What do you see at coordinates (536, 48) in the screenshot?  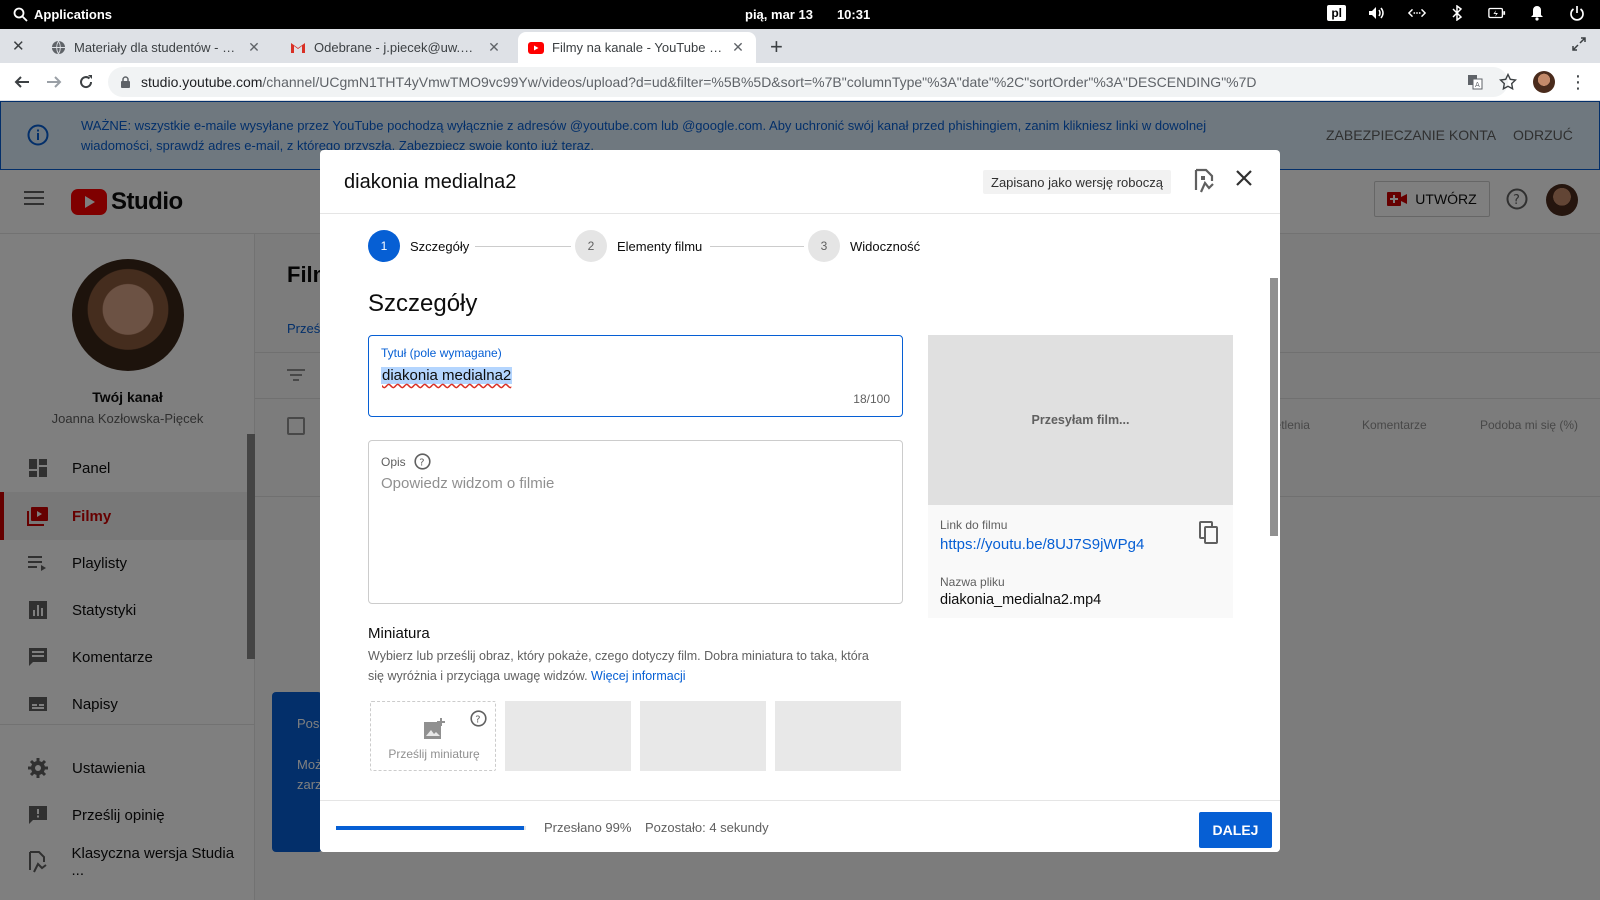 I see `youtube-icon` at bounding box center [536, 48].